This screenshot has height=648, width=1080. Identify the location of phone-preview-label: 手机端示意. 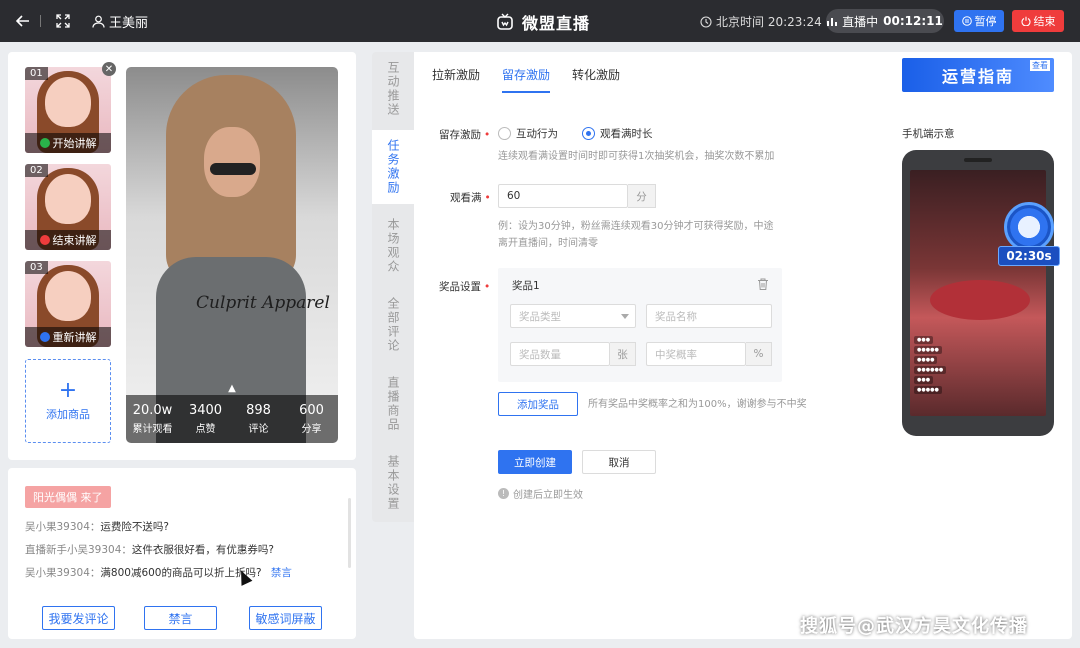
(928, 134).